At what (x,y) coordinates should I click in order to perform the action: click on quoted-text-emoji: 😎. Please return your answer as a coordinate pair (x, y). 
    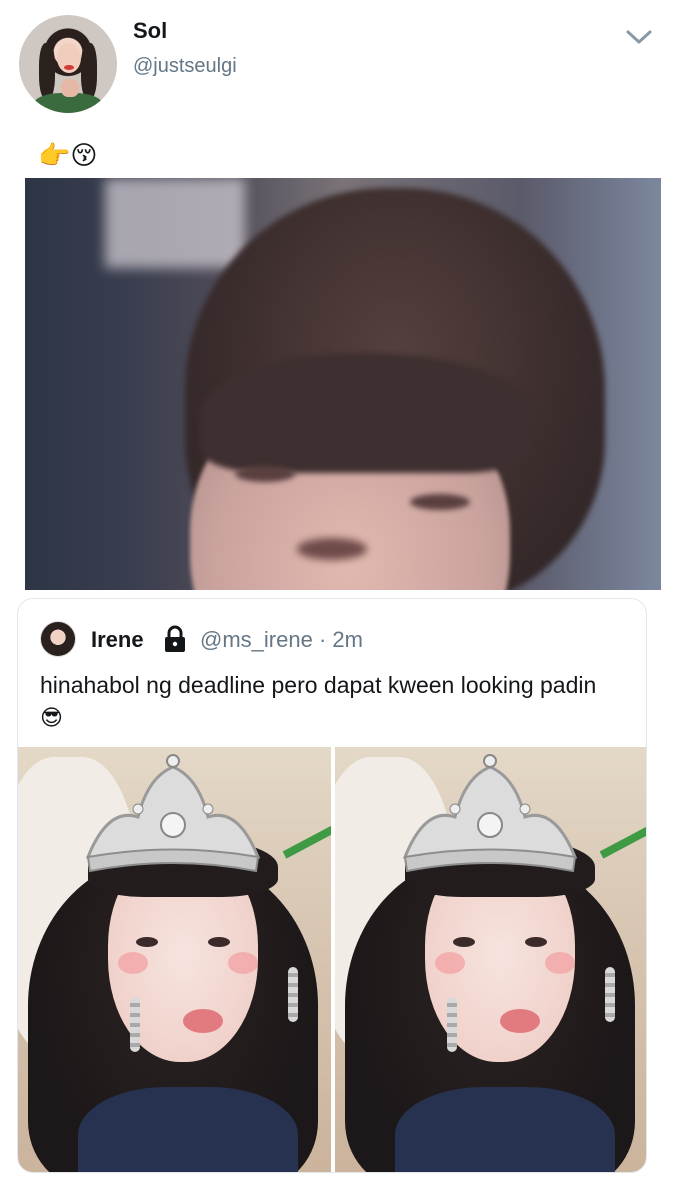
    Looking at the image, I should click on (51, 717).